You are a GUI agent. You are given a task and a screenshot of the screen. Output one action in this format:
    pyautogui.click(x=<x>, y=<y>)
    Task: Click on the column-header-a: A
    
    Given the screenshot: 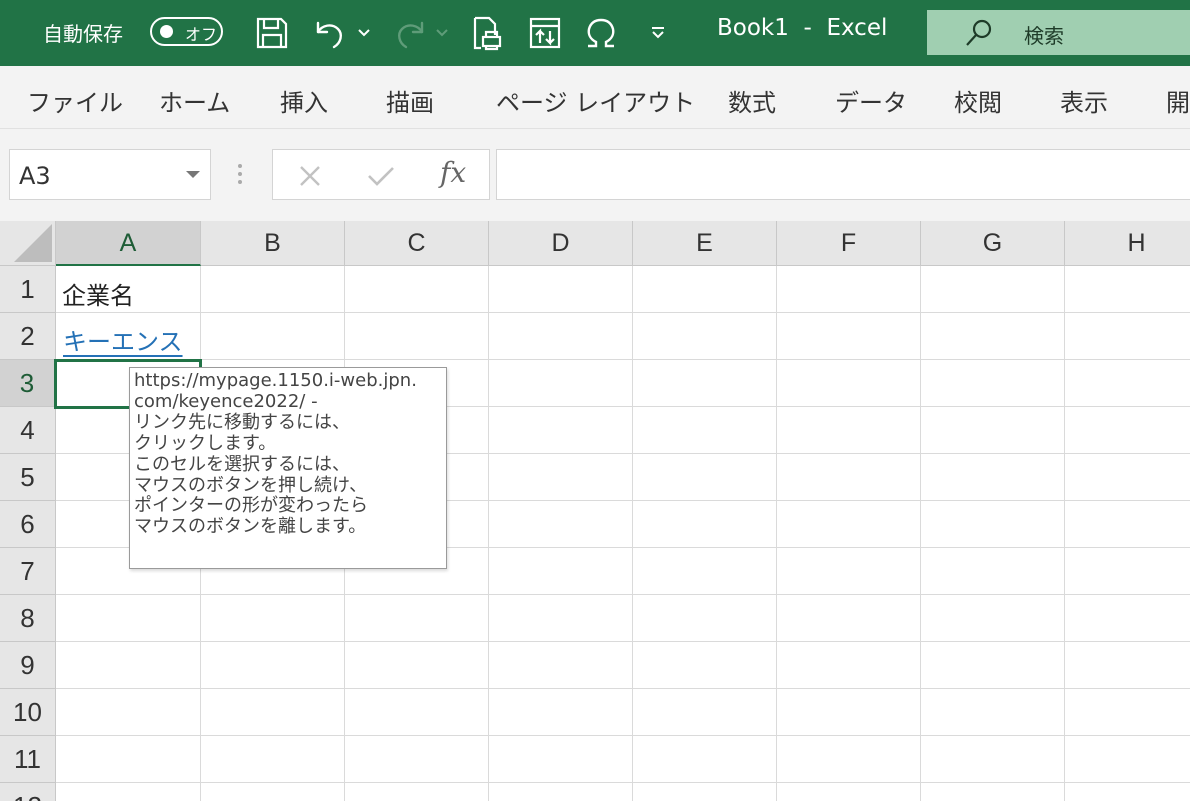 What is the action you would take?
    pyautogui.click(x=128, y=243)
    